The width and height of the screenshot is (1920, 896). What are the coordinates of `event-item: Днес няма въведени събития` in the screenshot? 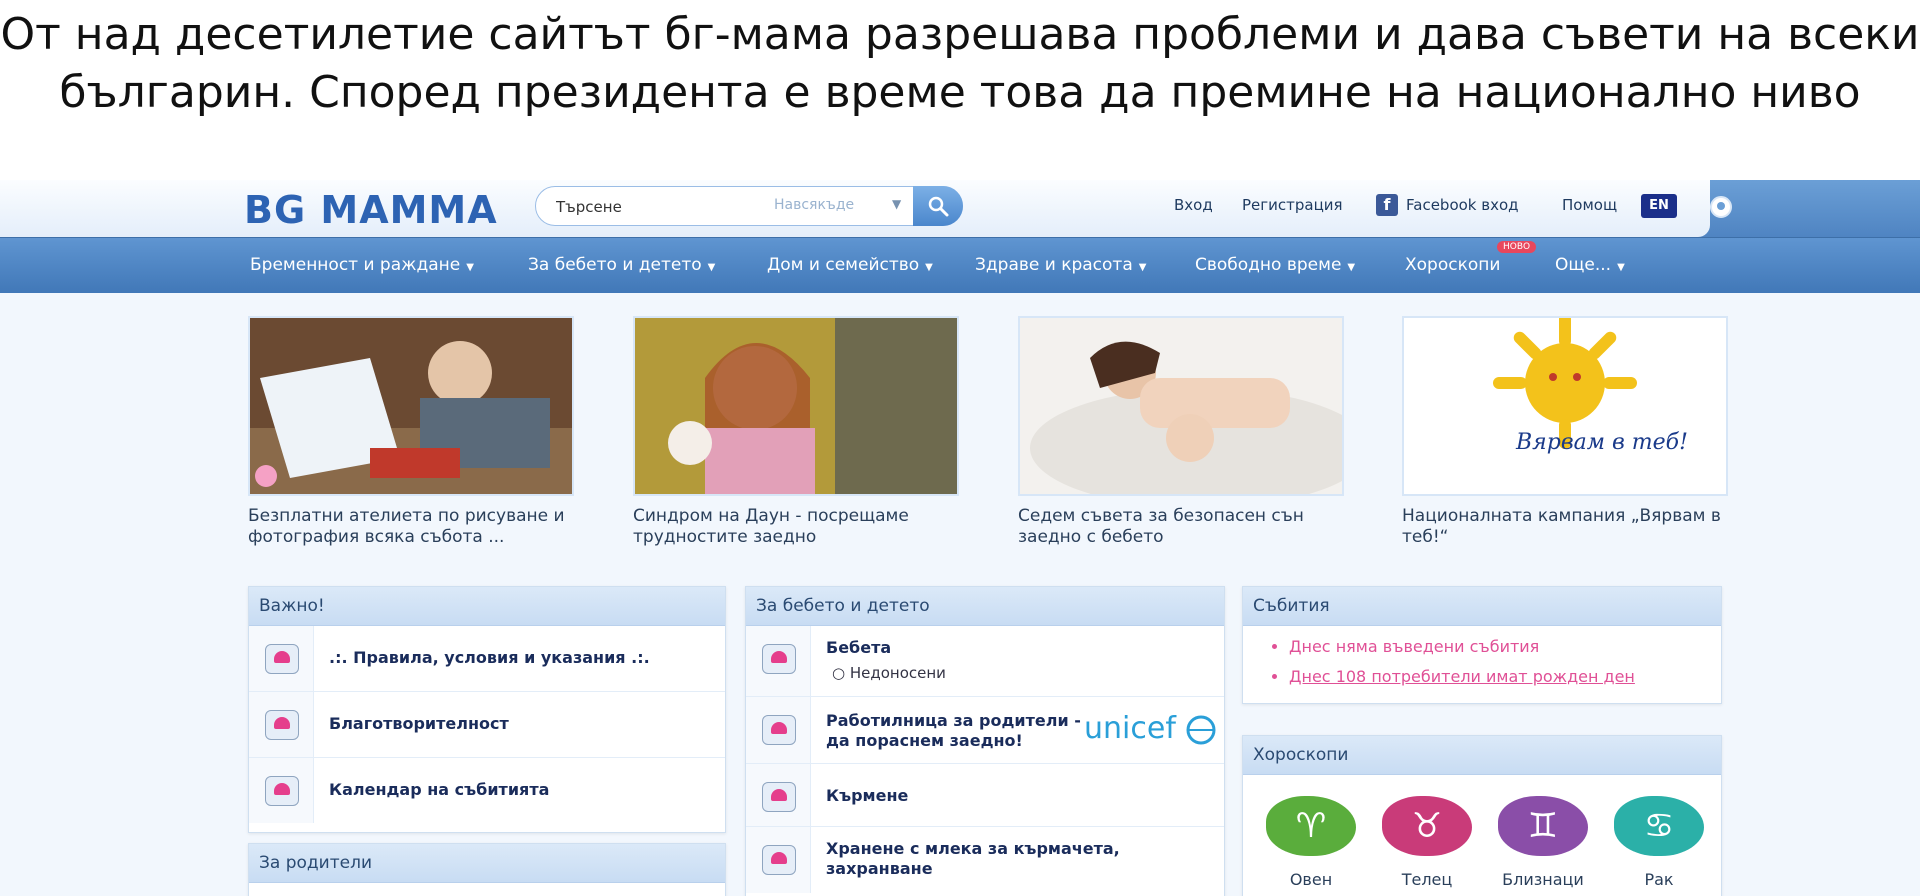 It's located at (1505, 647).